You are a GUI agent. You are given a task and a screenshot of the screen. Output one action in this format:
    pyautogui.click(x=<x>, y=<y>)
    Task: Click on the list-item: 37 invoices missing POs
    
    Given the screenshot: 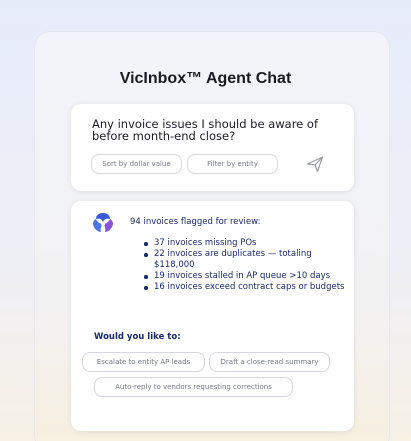 What is the action you would take?
    pyautogui.click(x=245, y=243)
    